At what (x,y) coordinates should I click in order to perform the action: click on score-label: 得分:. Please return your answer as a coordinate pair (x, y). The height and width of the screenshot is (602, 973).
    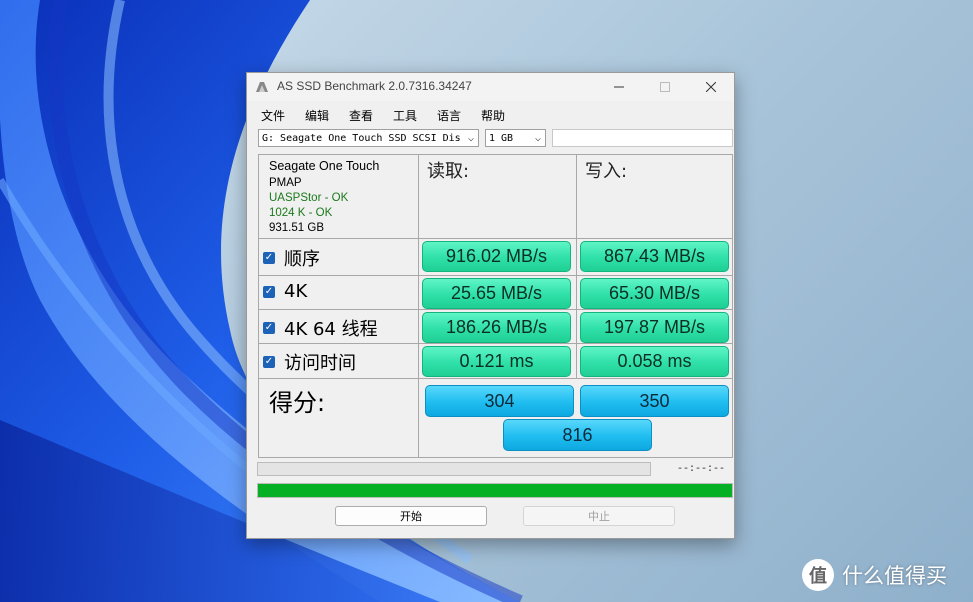
    Looking at the image, I should click on (297, 403).